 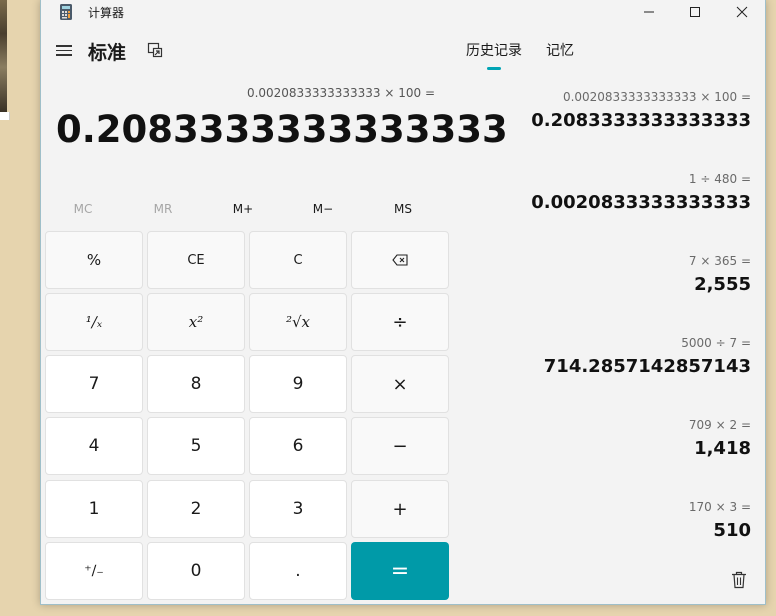 What do you see at coordinates (719, 425) in the screenshot?
I see `history-expression: 709 × 2 =` at bounding box center [719, 425].